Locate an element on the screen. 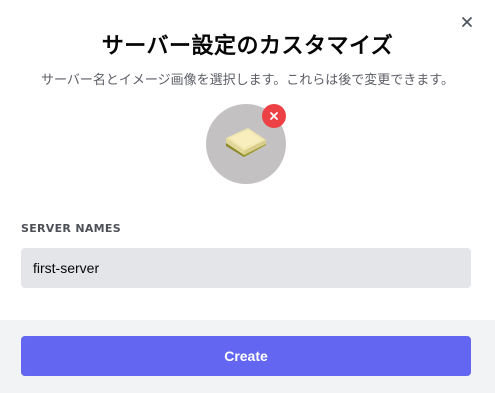  server-name-label: SERVER NAMES is located at coordinates (71, 228).